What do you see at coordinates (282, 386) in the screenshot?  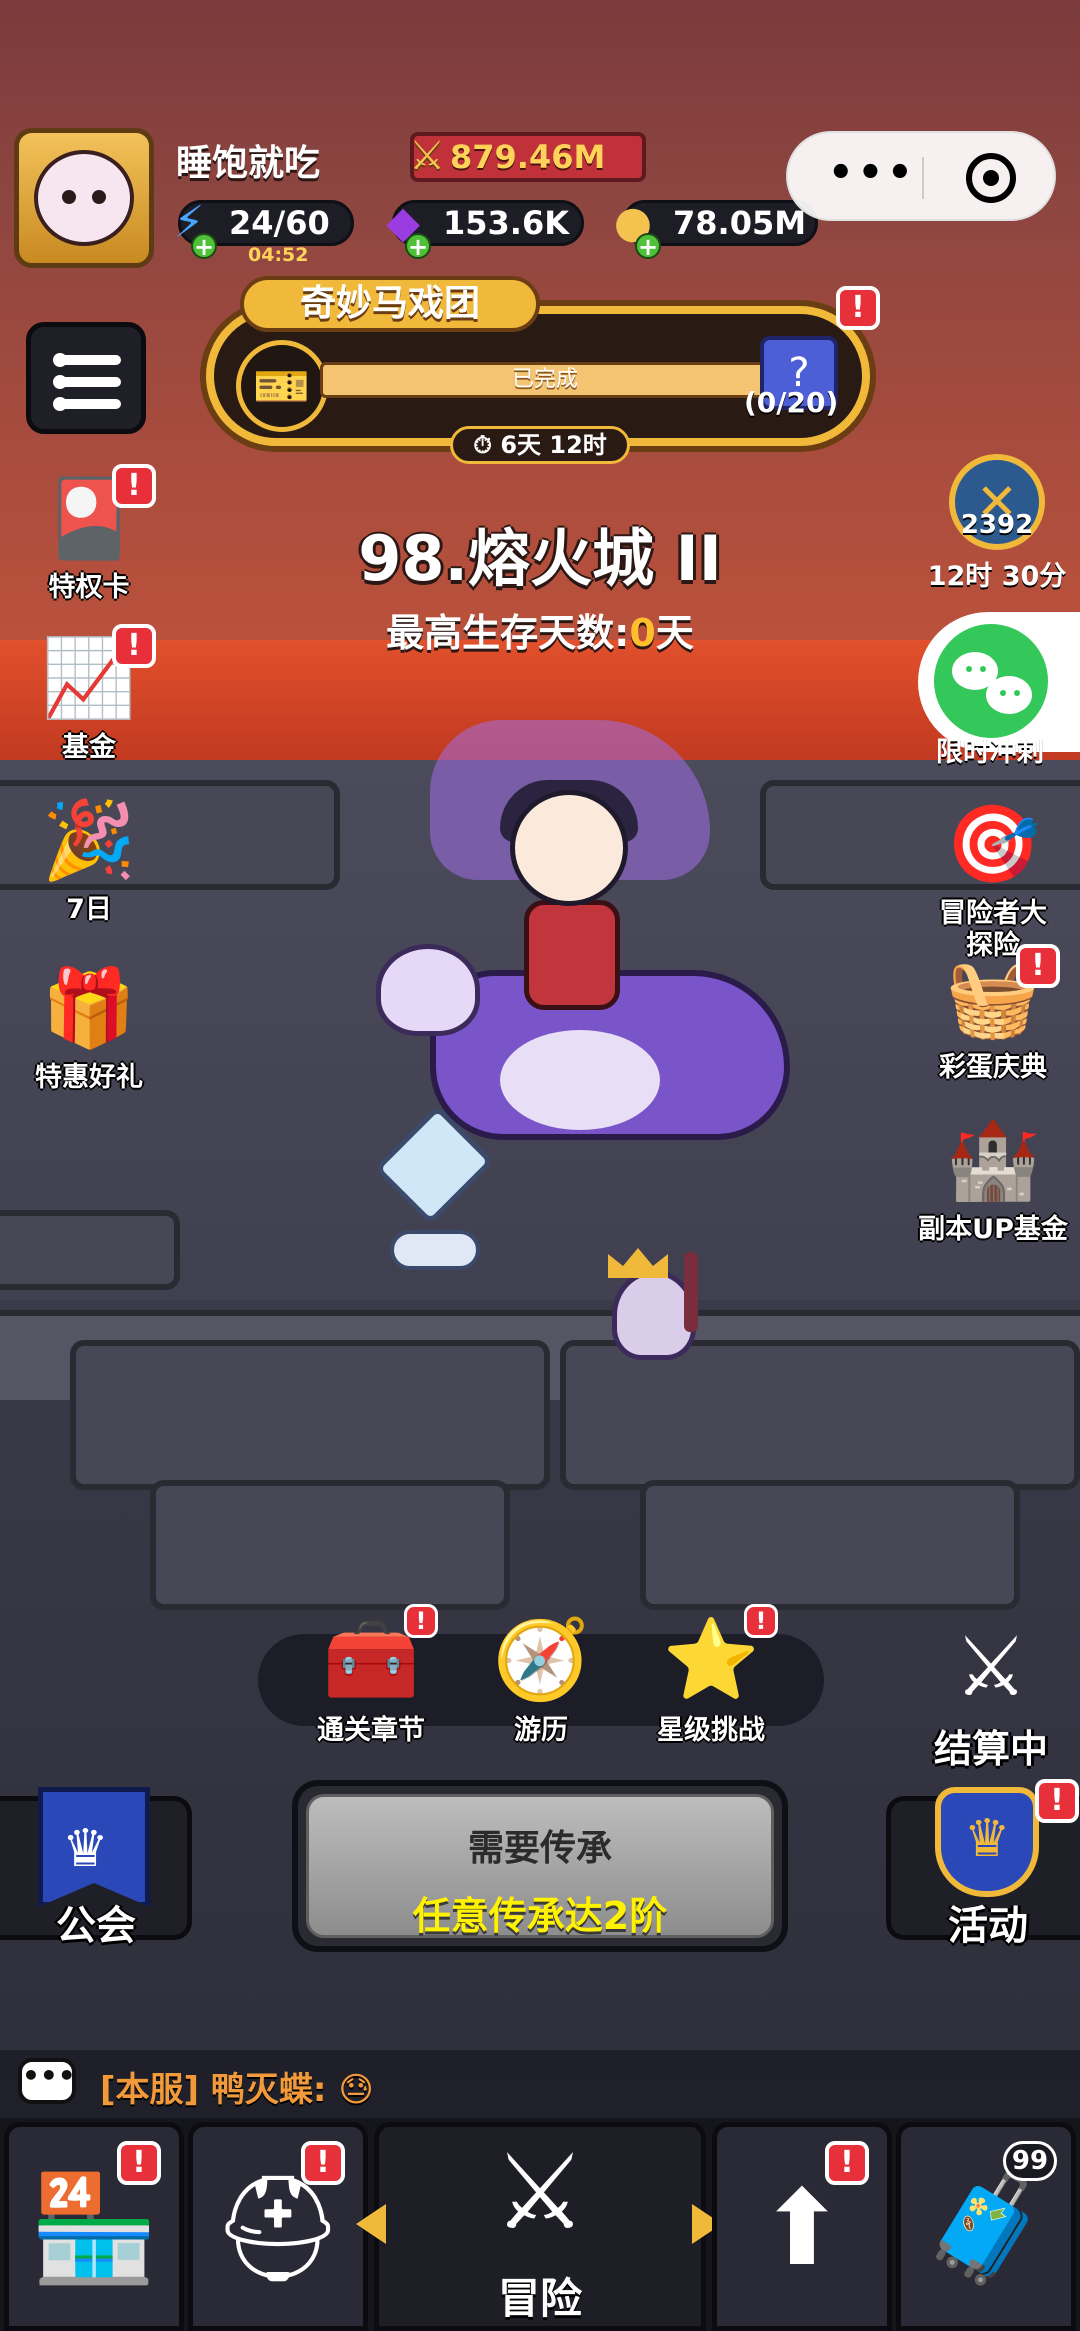 I see `ticket-icon: 🎫` at bounding box center [282, 386].